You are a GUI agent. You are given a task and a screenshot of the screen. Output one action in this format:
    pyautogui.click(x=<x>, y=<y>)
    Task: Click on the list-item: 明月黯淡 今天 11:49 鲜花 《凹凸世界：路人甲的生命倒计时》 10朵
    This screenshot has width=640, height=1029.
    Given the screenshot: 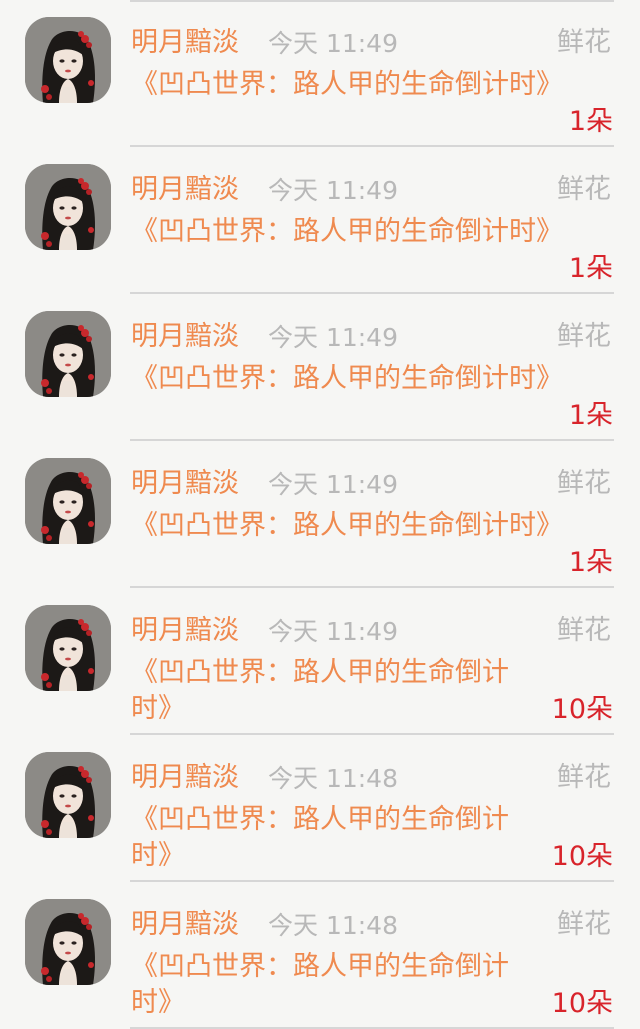 What is the action you would take?
    pyautogui.click(x=320, y=661)
    